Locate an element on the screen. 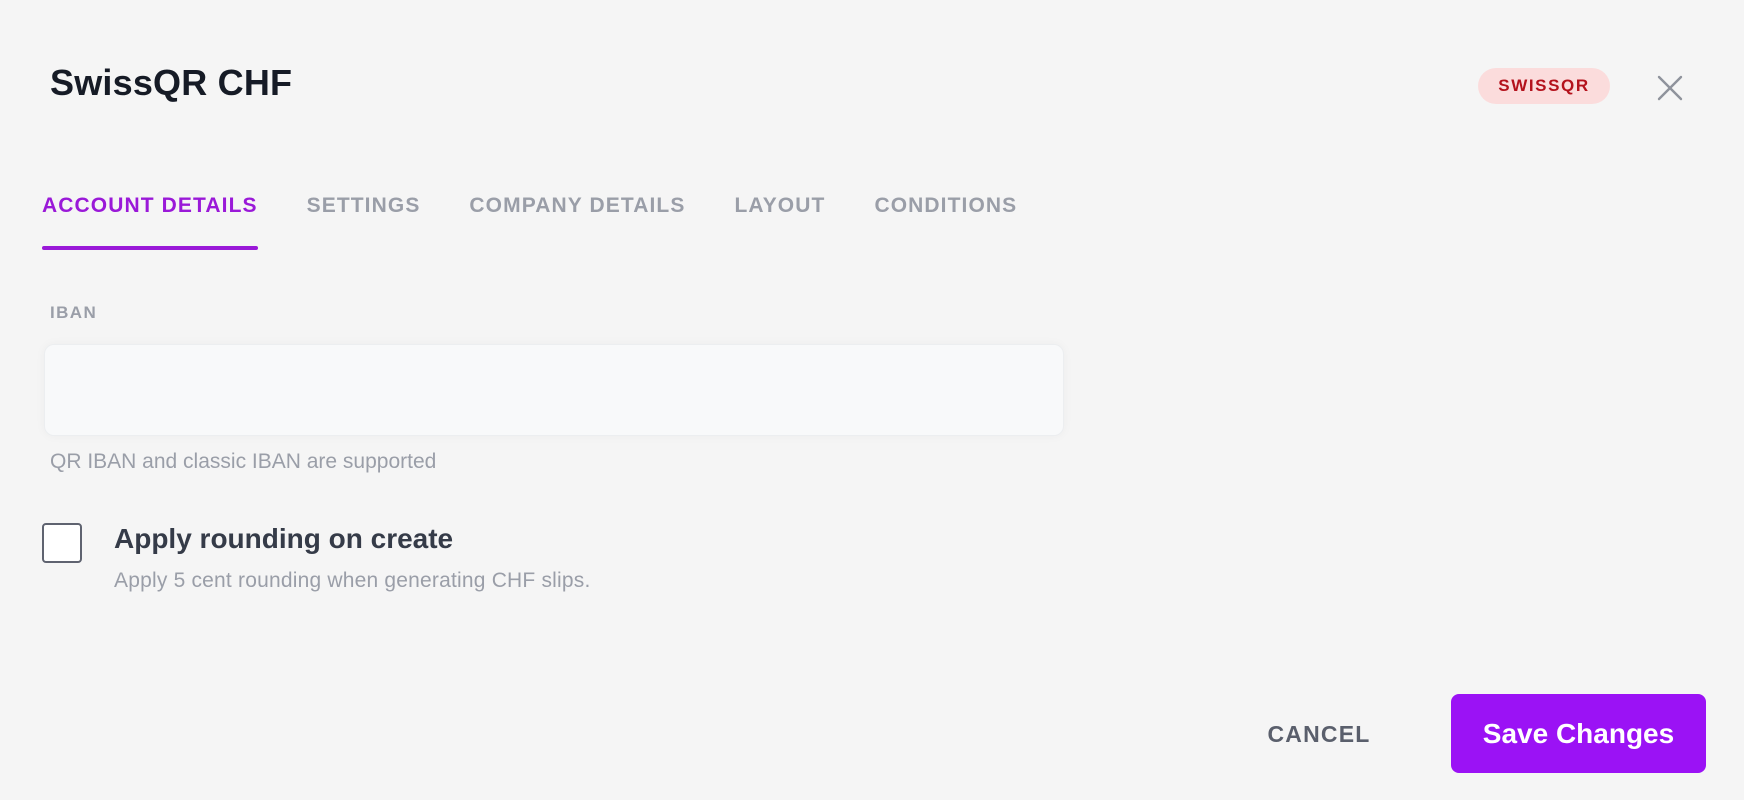 This screenshot has height=800, width=1744. tab-layout: LAYOUT is located at coordinates (779, 220).